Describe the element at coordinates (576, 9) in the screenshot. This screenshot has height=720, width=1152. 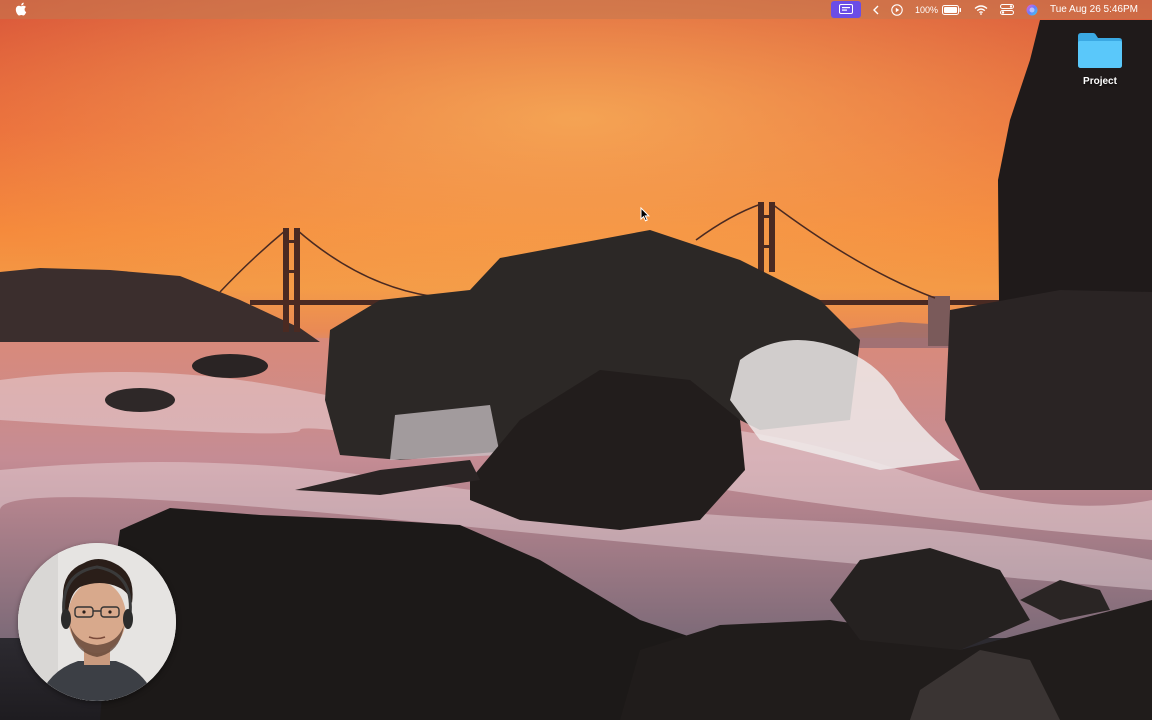
I see `menu-bar: 100% Tue Aug 26 5:46PM` at that location.